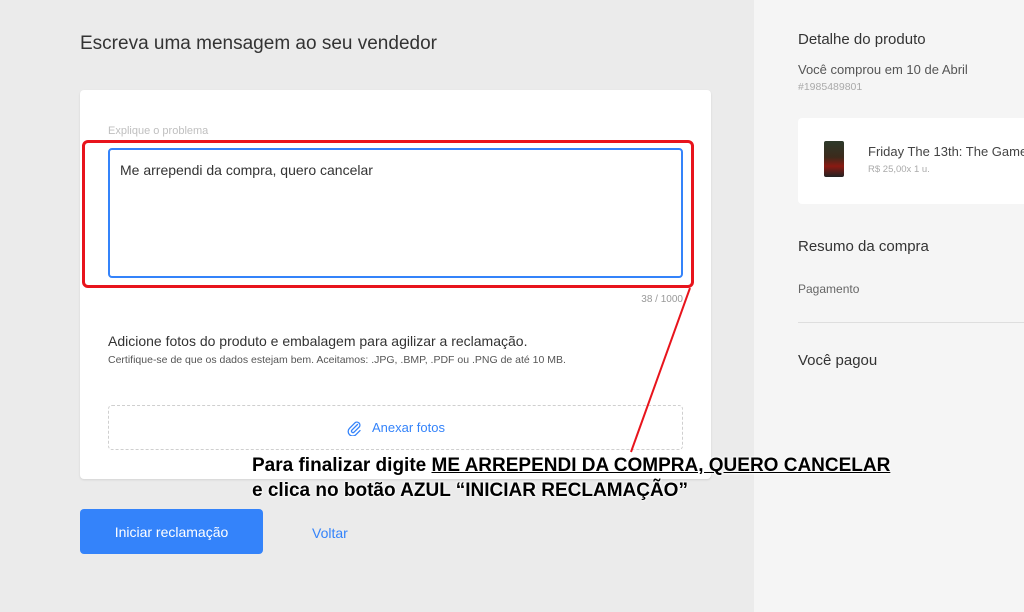  Describe the element at coordinates (354, 428) in the screenshot. I see `paperclip-icon` at that location.